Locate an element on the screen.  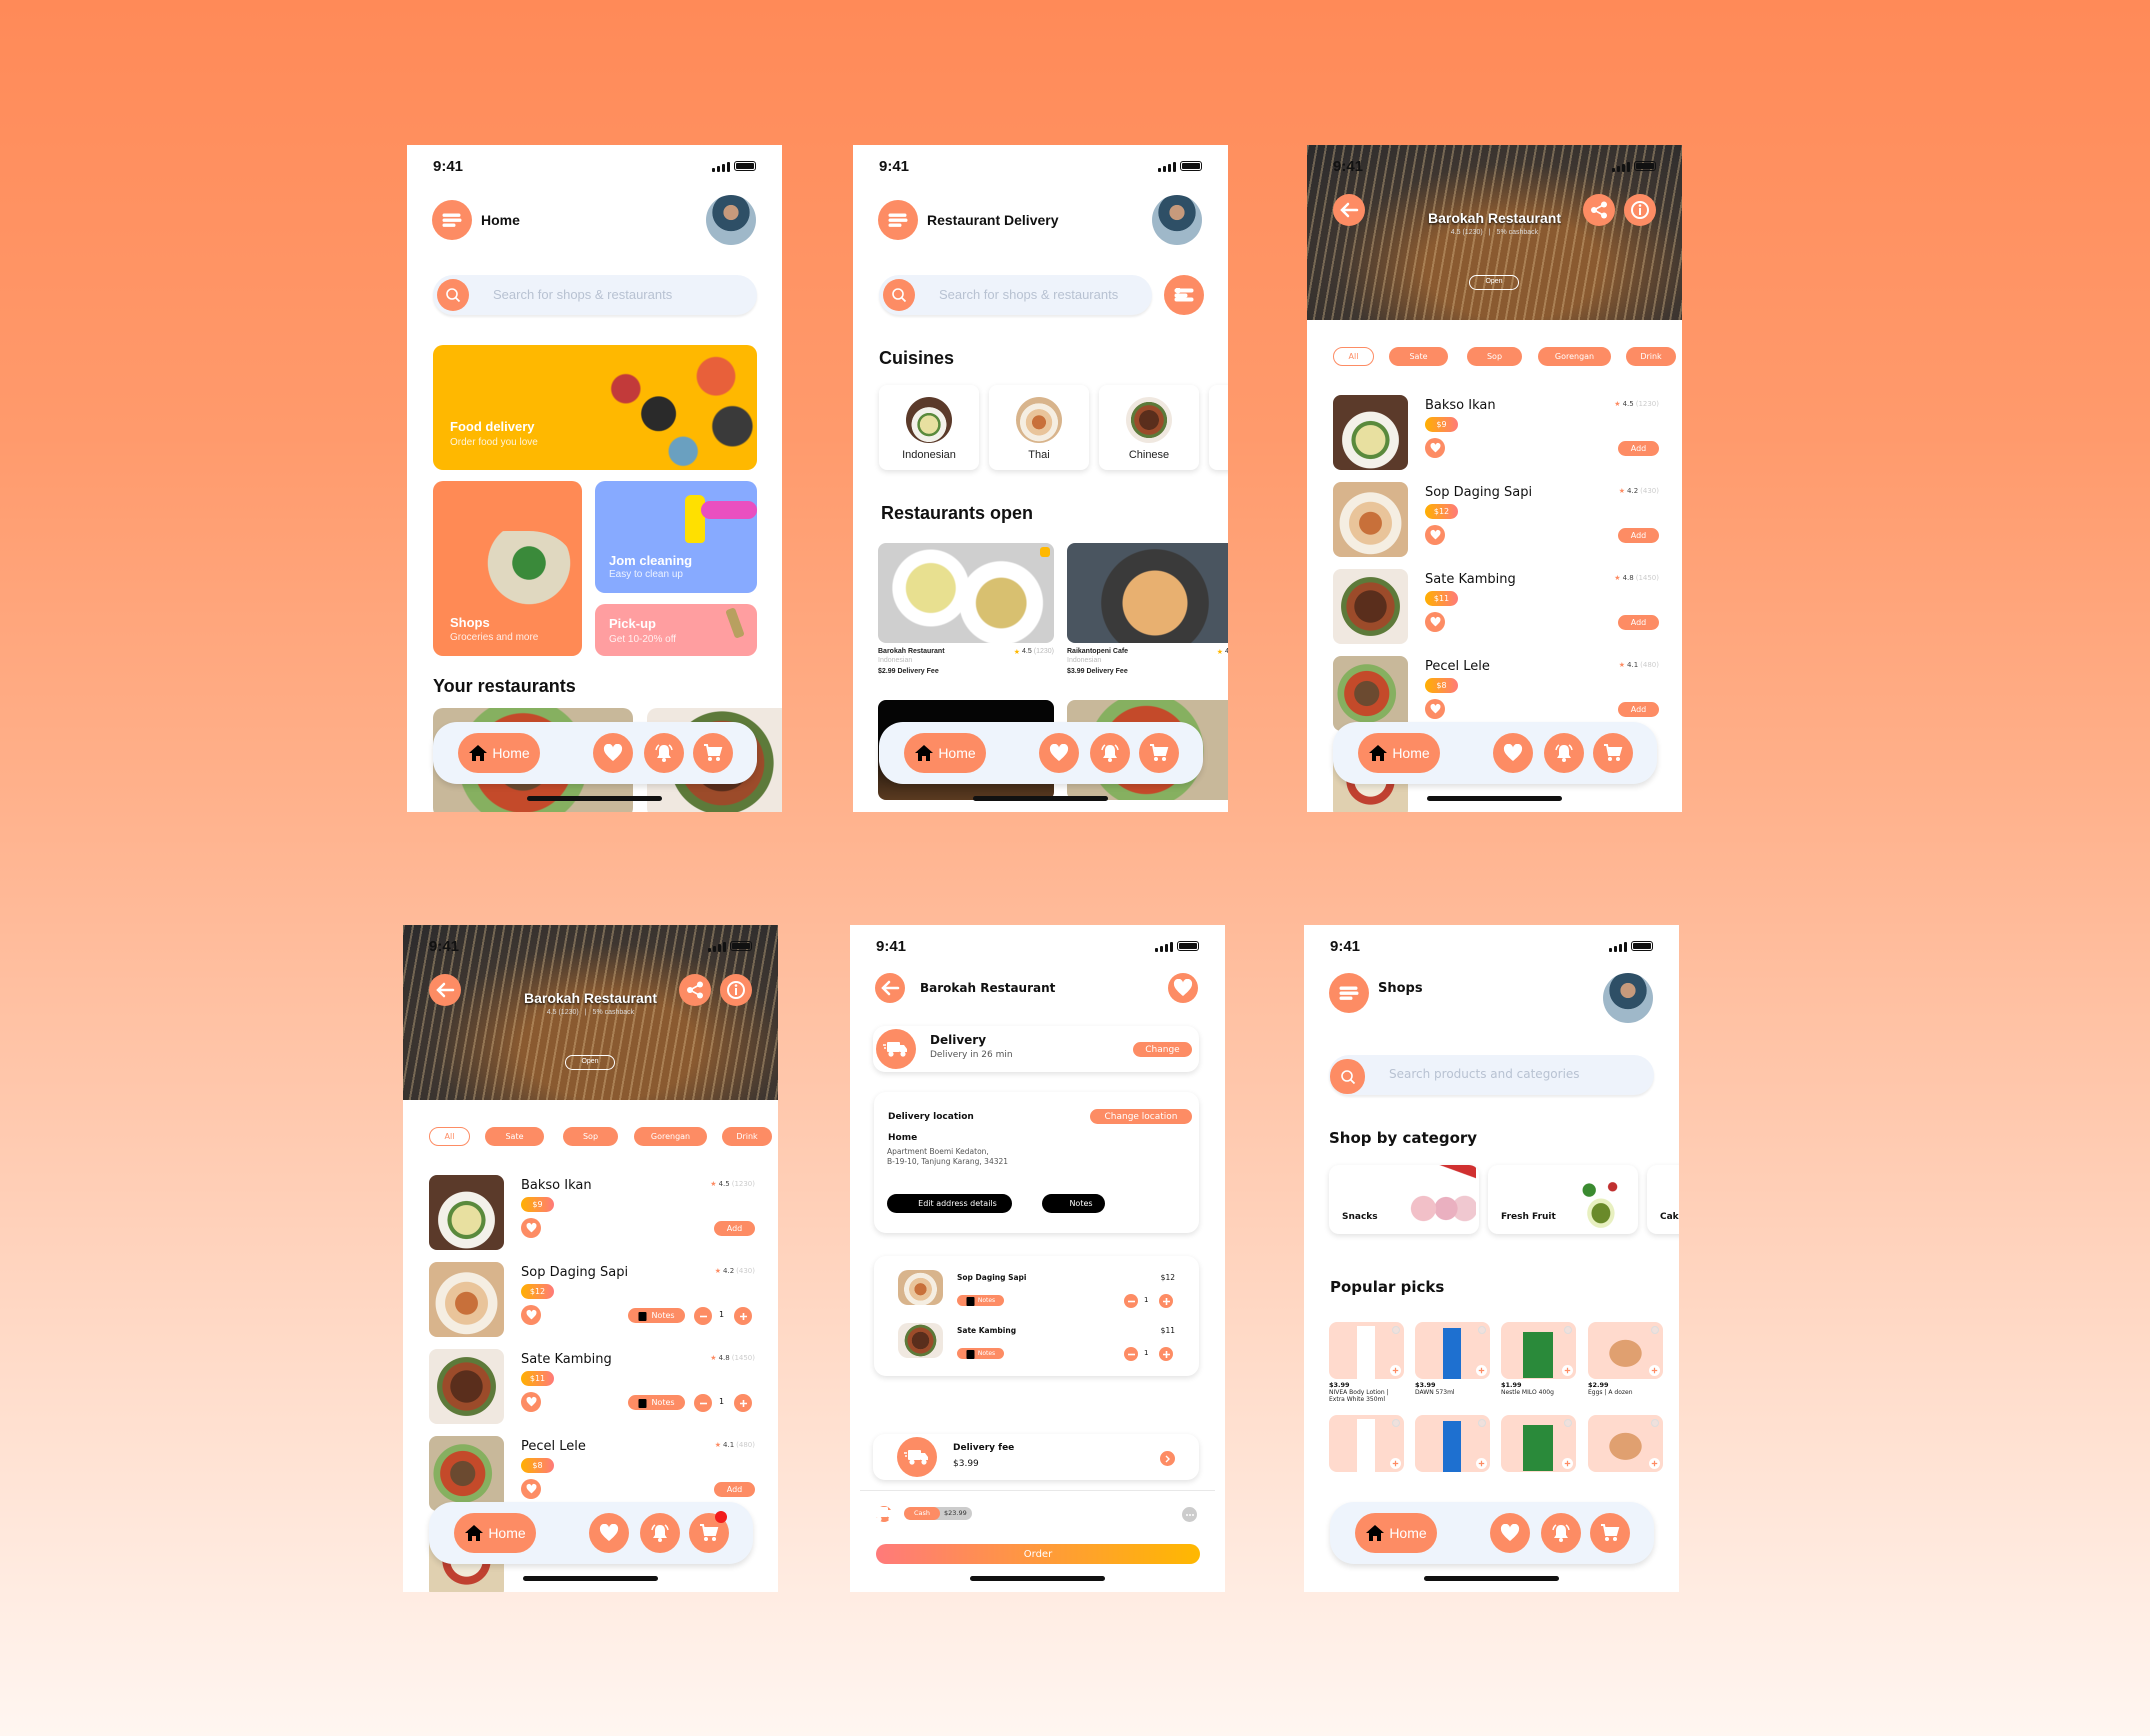
favorite-badge is located at coordinates (1045, 552).